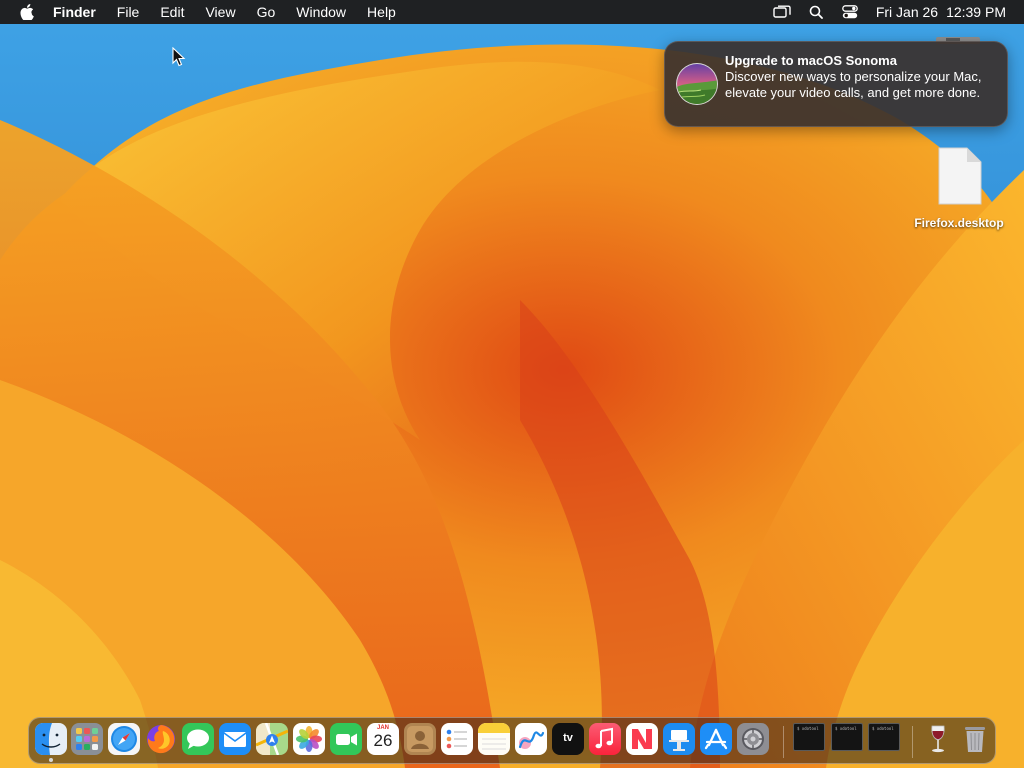 This screenshot has width=1024, height=768. What do you see at coordinates (850, 12) in the screenshot?
I see `control-center-icon` at bounding box center [850, 12].